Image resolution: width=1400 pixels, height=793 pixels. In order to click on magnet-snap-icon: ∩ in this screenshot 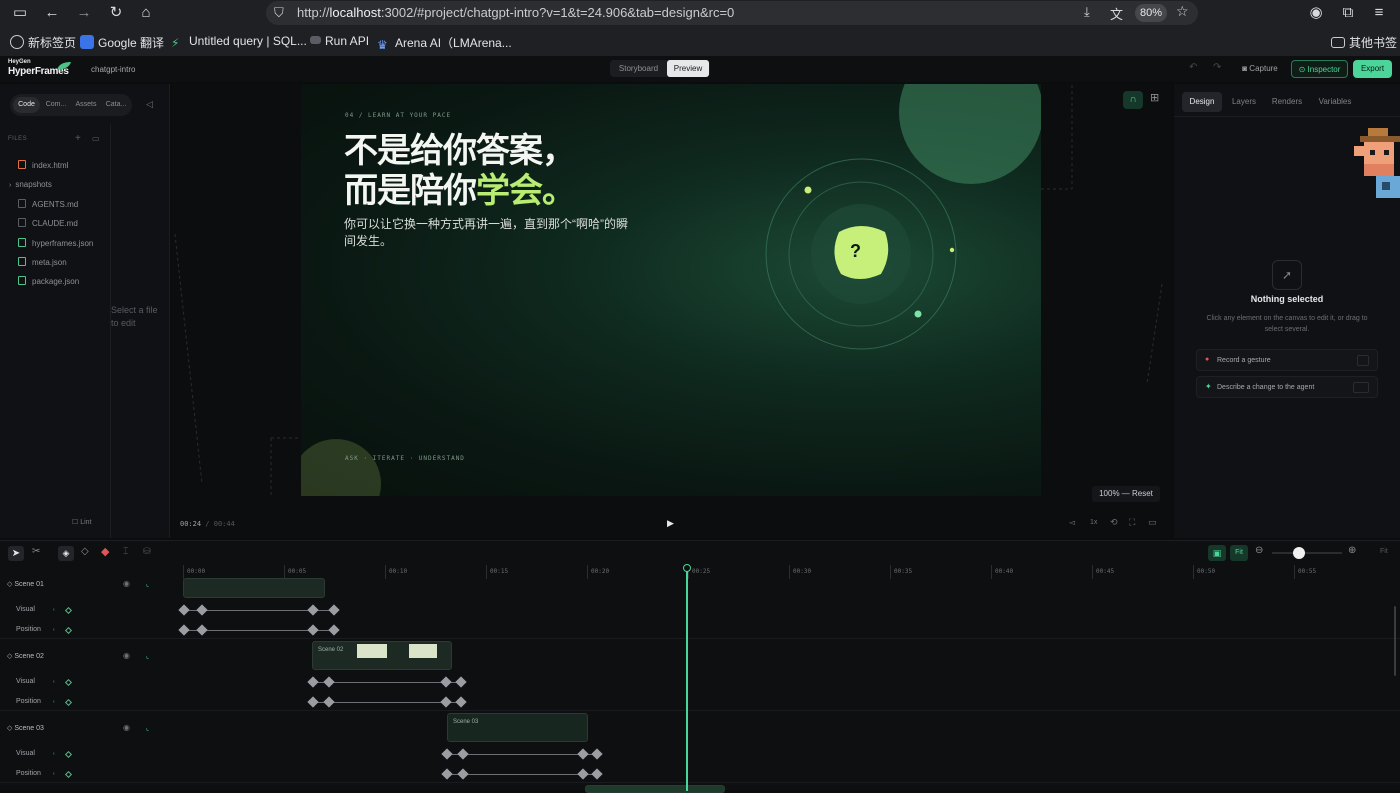, I will do `click(1133, 100)`.